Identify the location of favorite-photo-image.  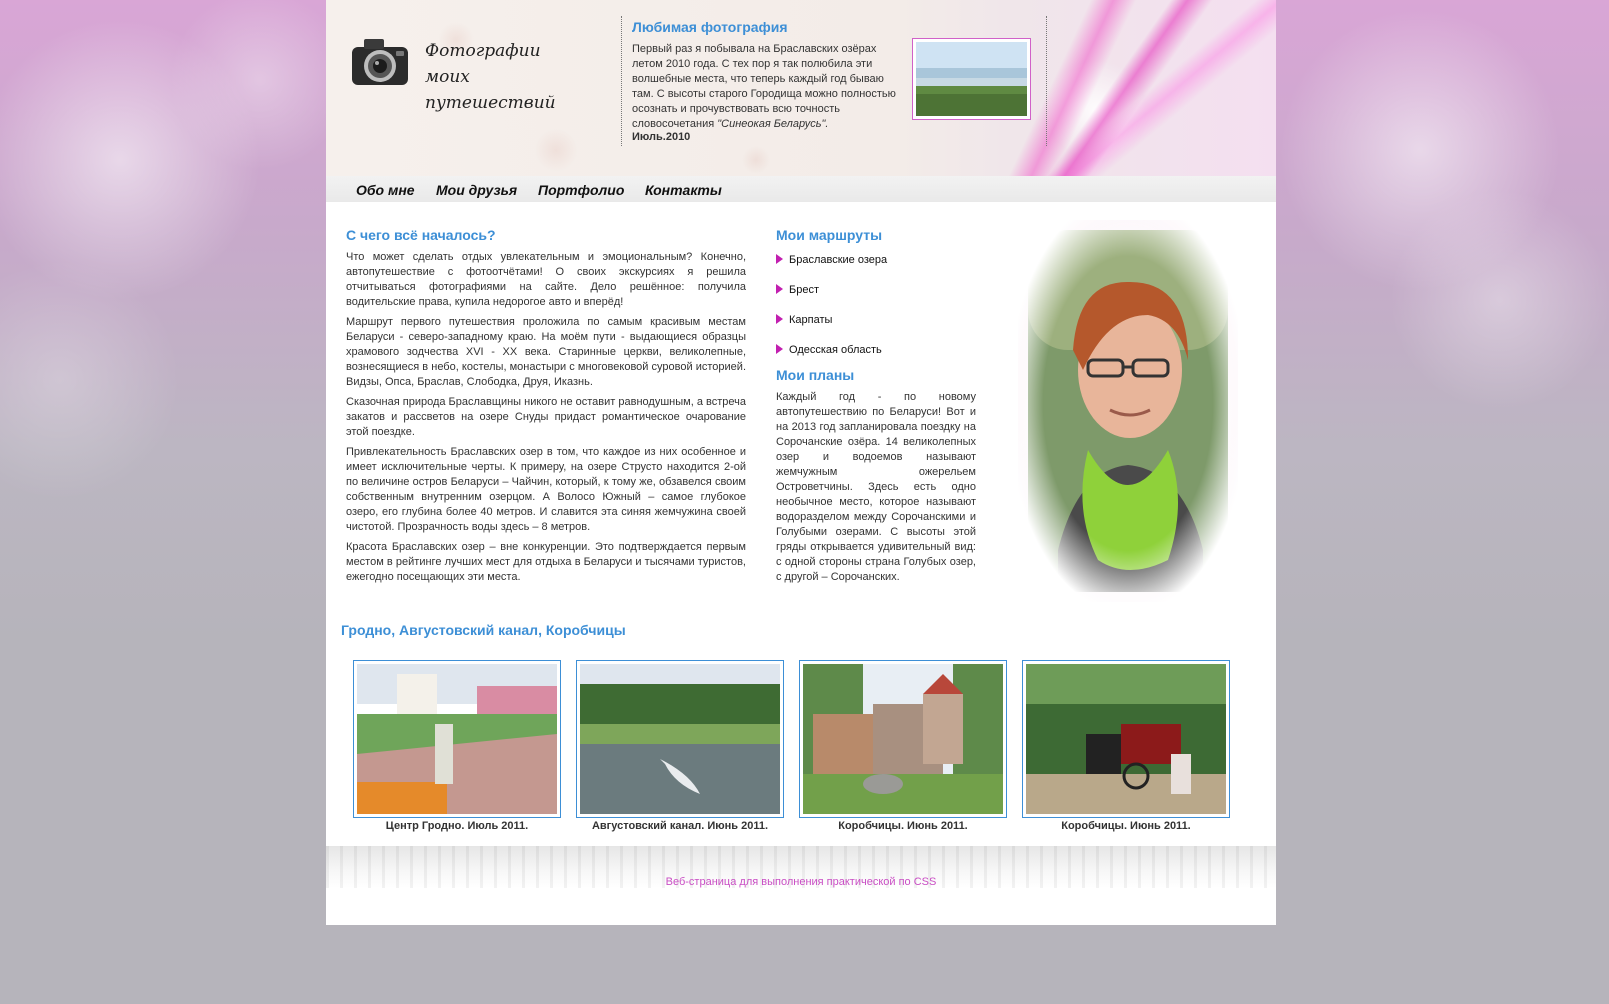
(971, 79).